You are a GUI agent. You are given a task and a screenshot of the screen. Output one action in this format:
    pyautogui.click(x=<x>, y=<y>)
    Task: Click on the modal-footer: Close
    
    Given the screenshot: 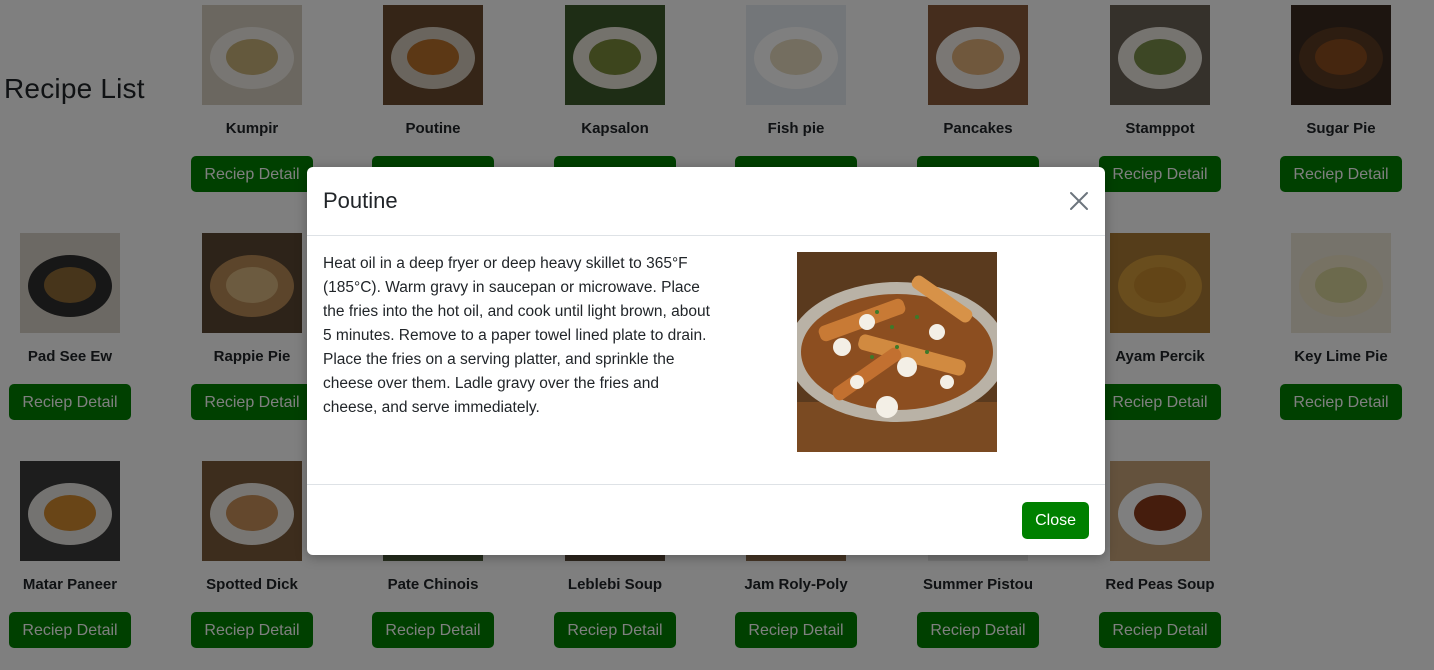 What is the action you would take?
    pyautogui.click(x=706, y=520)
    